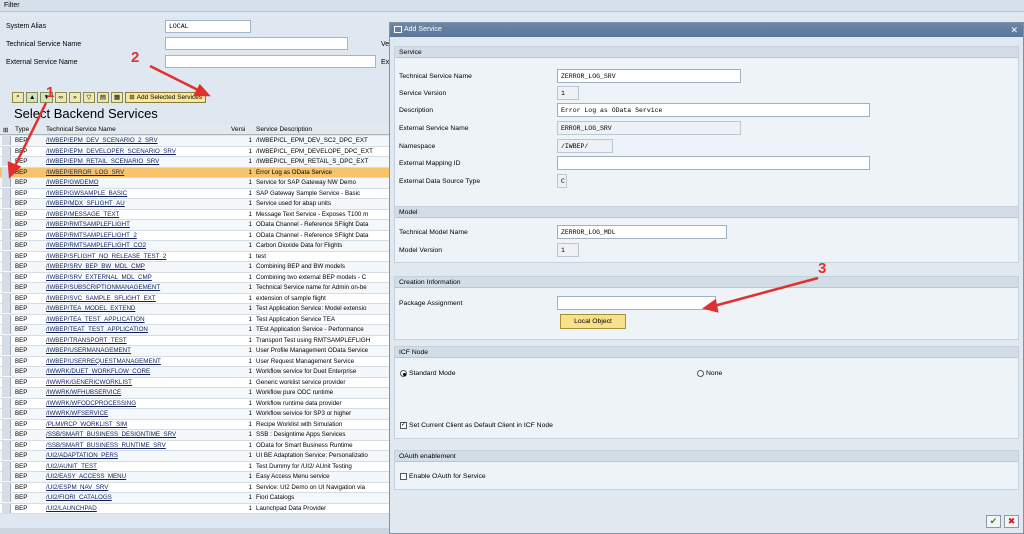  Describe the element at coordinates (117, 97) in the screenshot. I see `layout-button: ▦` at that location.